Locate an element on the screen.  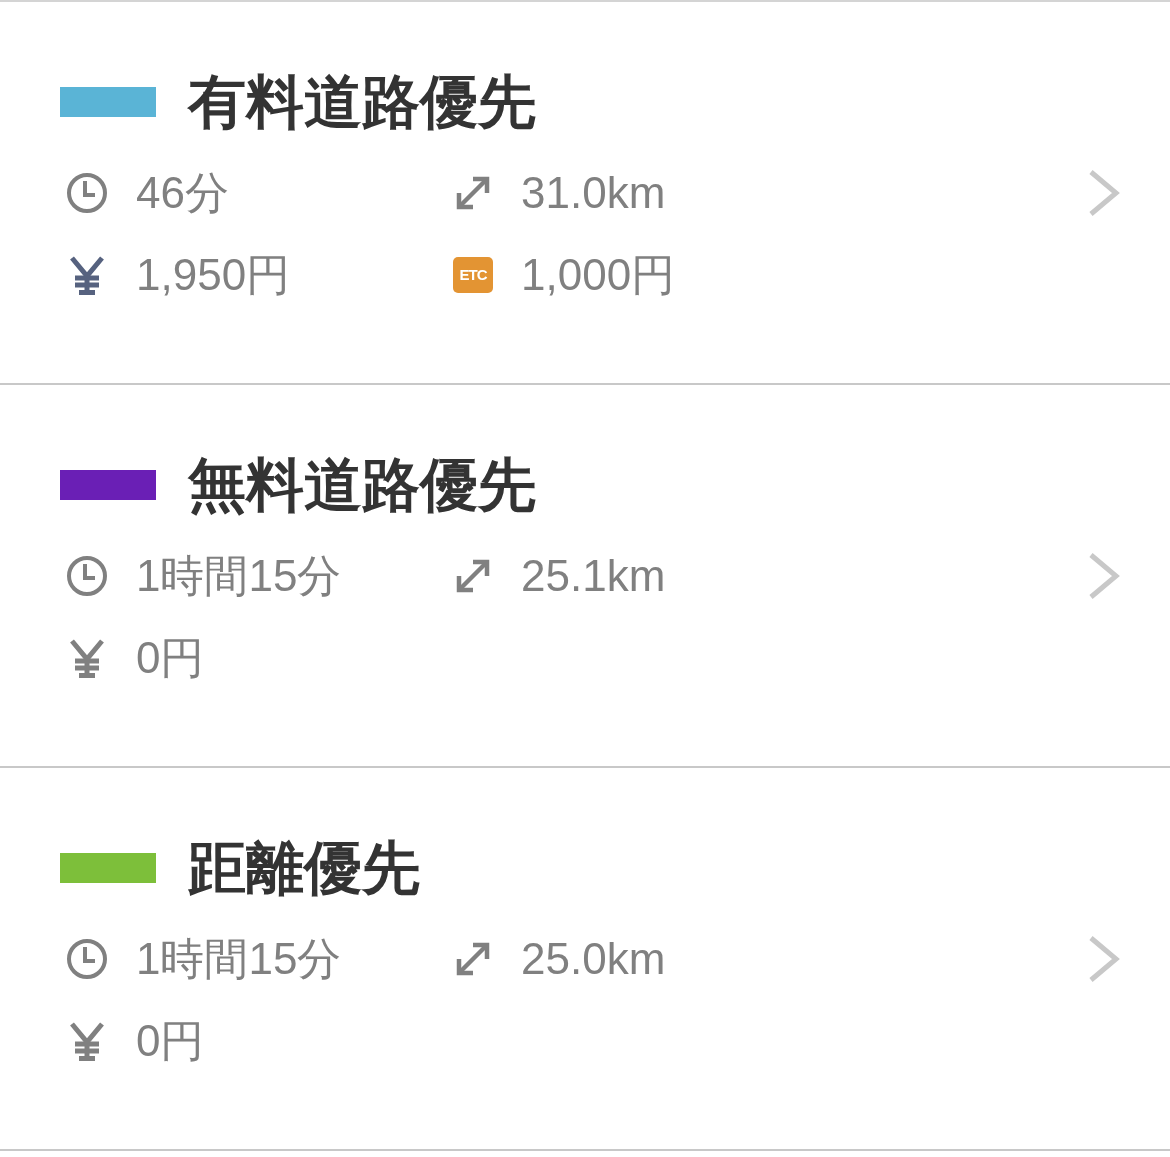
route-title: 距離優先 is located at coordinates (304, 867).